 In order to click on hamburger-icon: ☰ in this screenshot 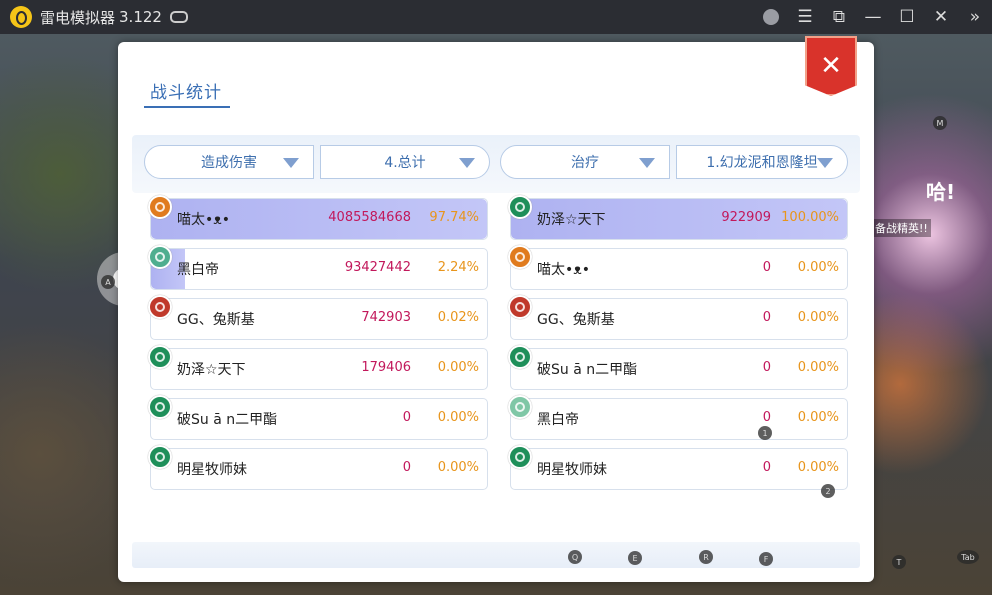, I will do `click(805, 17)`.